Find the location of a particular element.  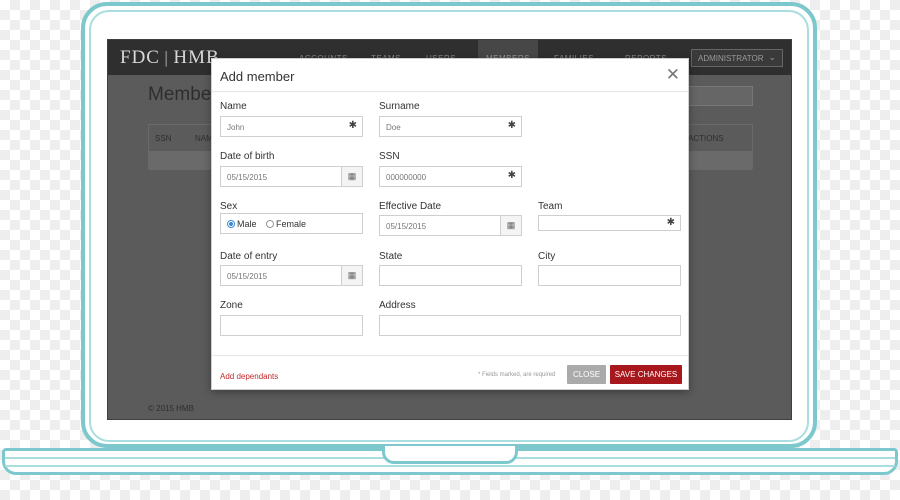

effective-date-field: 05/15/2015 ▦ is located at coordinates (450, 225).